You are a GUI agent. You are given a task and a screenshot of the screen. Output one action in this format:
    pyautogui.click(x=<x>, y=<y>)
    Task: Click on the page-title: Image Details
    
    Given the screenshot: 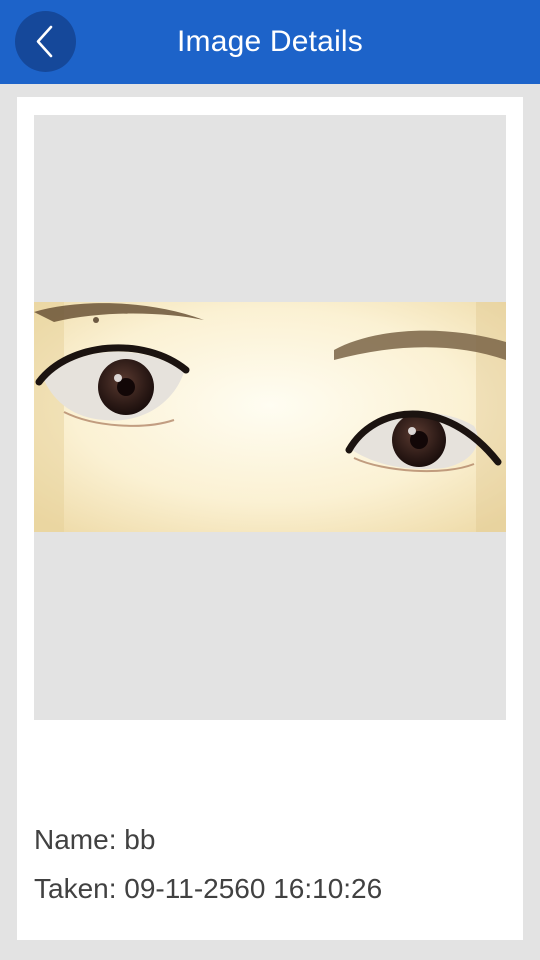 What is the action you would take?
    pyautogui.click(x=269, y=41)
    